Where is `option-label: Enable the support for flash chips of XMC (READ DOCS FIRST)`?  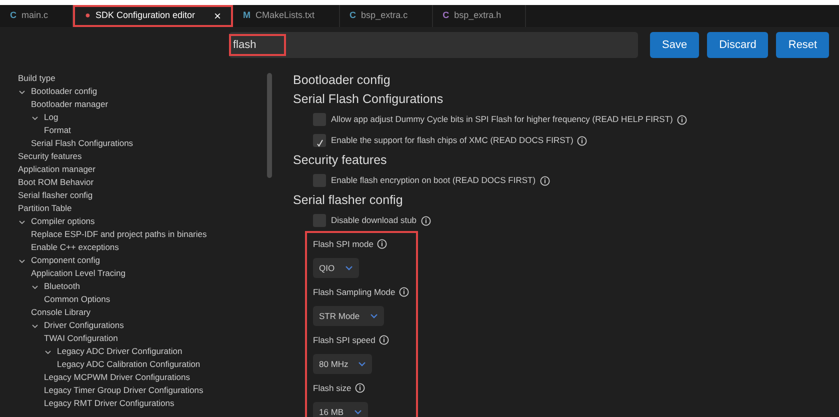 option-label: Enable the support for flash chips of XMC (READ DOCS FIRST) is located at coordinates (452, 140).